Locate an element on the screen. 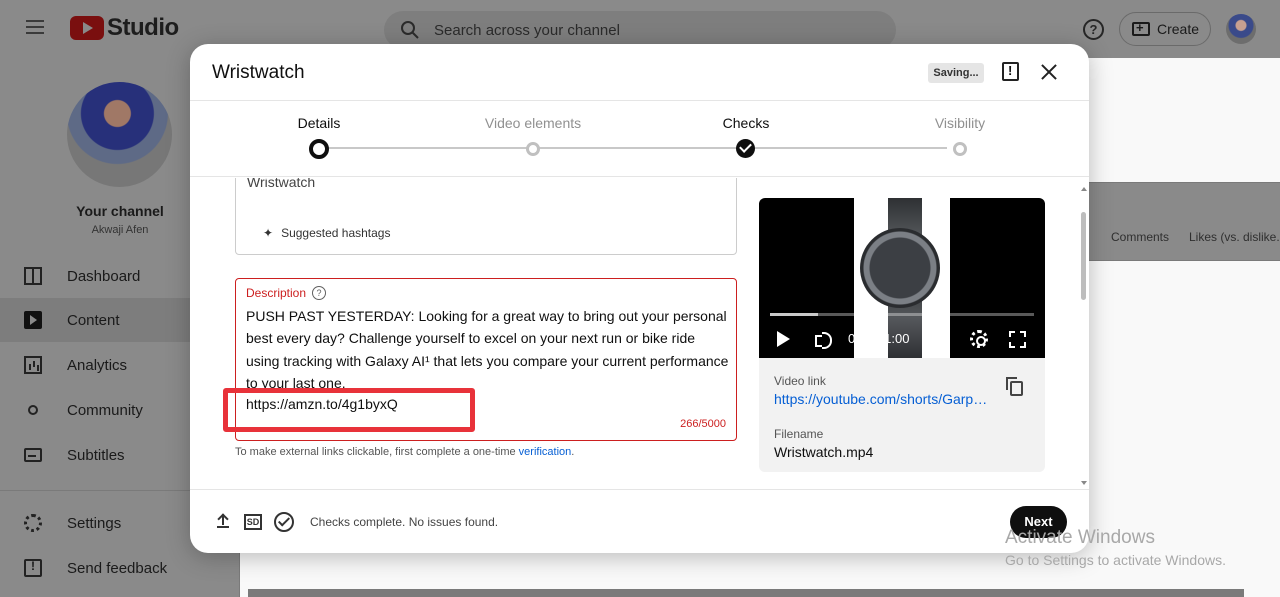 This screenshot has height=597, width=1280. step-details: Details is located at coordinates (319, 137).